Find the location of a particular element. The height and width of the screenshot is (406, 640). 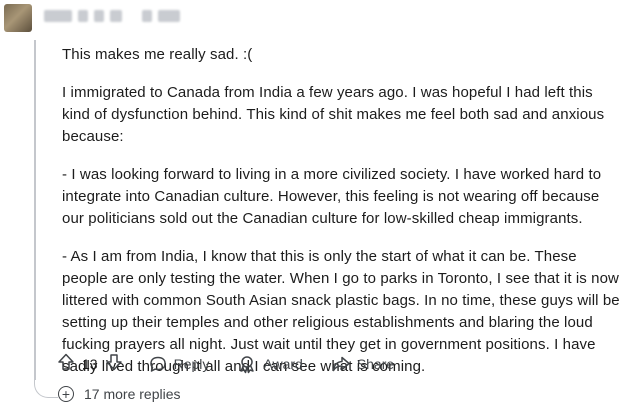

upvote-icon is located at coordinates (66, 363).